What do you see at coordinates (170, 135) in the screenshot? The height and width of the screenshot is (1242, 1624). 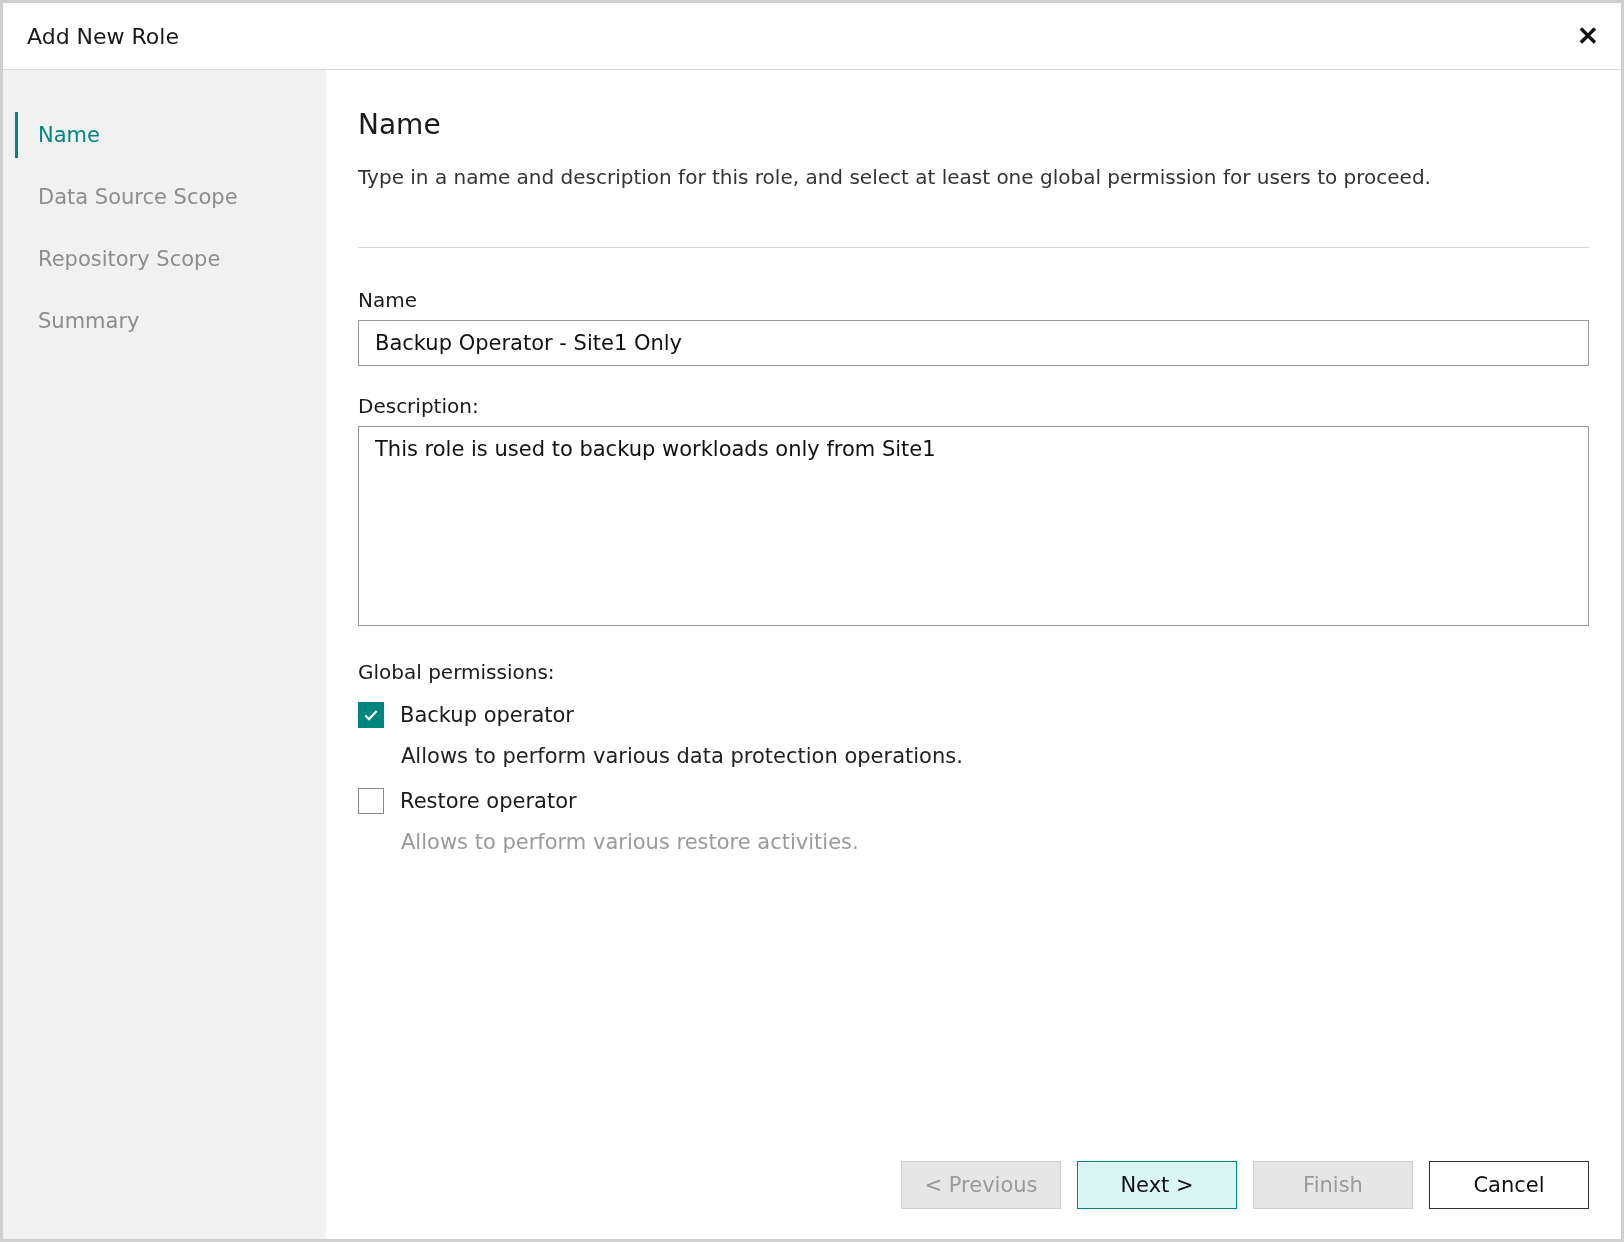 I see `sidebar-item: Name` at bounding box center [170, 135].